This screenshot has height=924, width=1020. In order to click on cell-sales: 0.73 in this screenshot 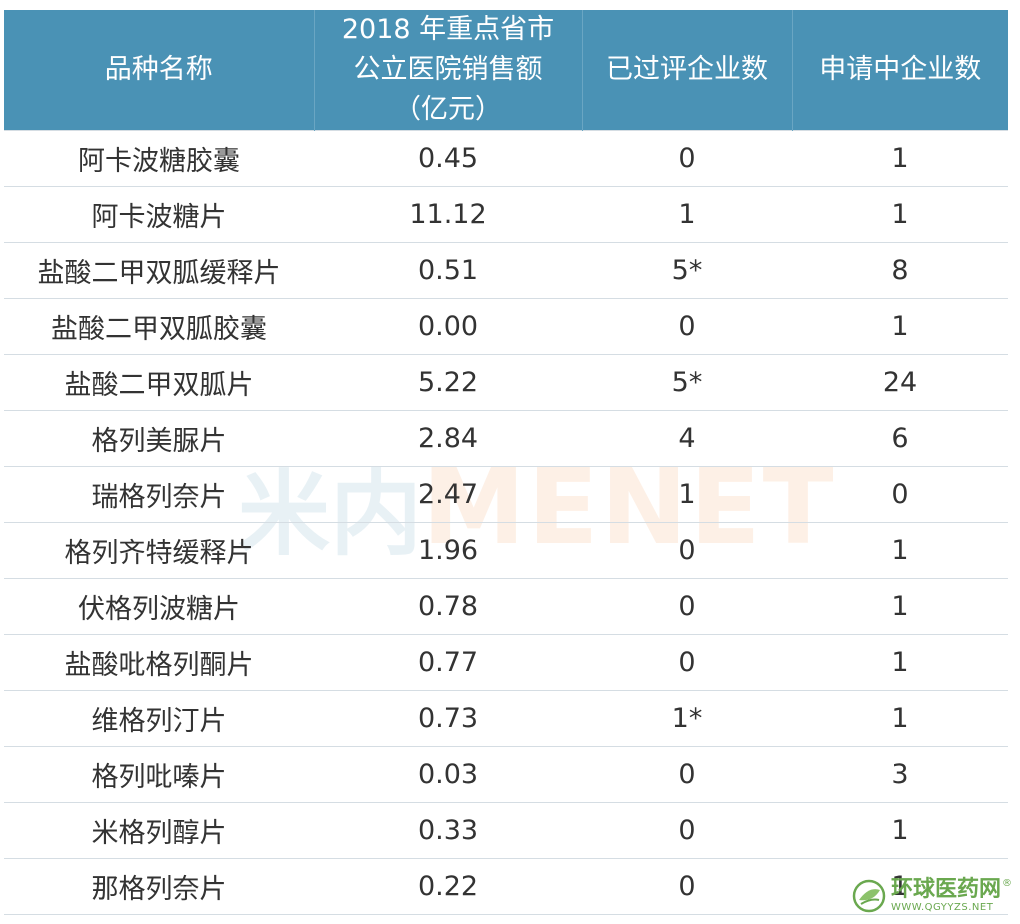, I will do `click(448, 718)`.